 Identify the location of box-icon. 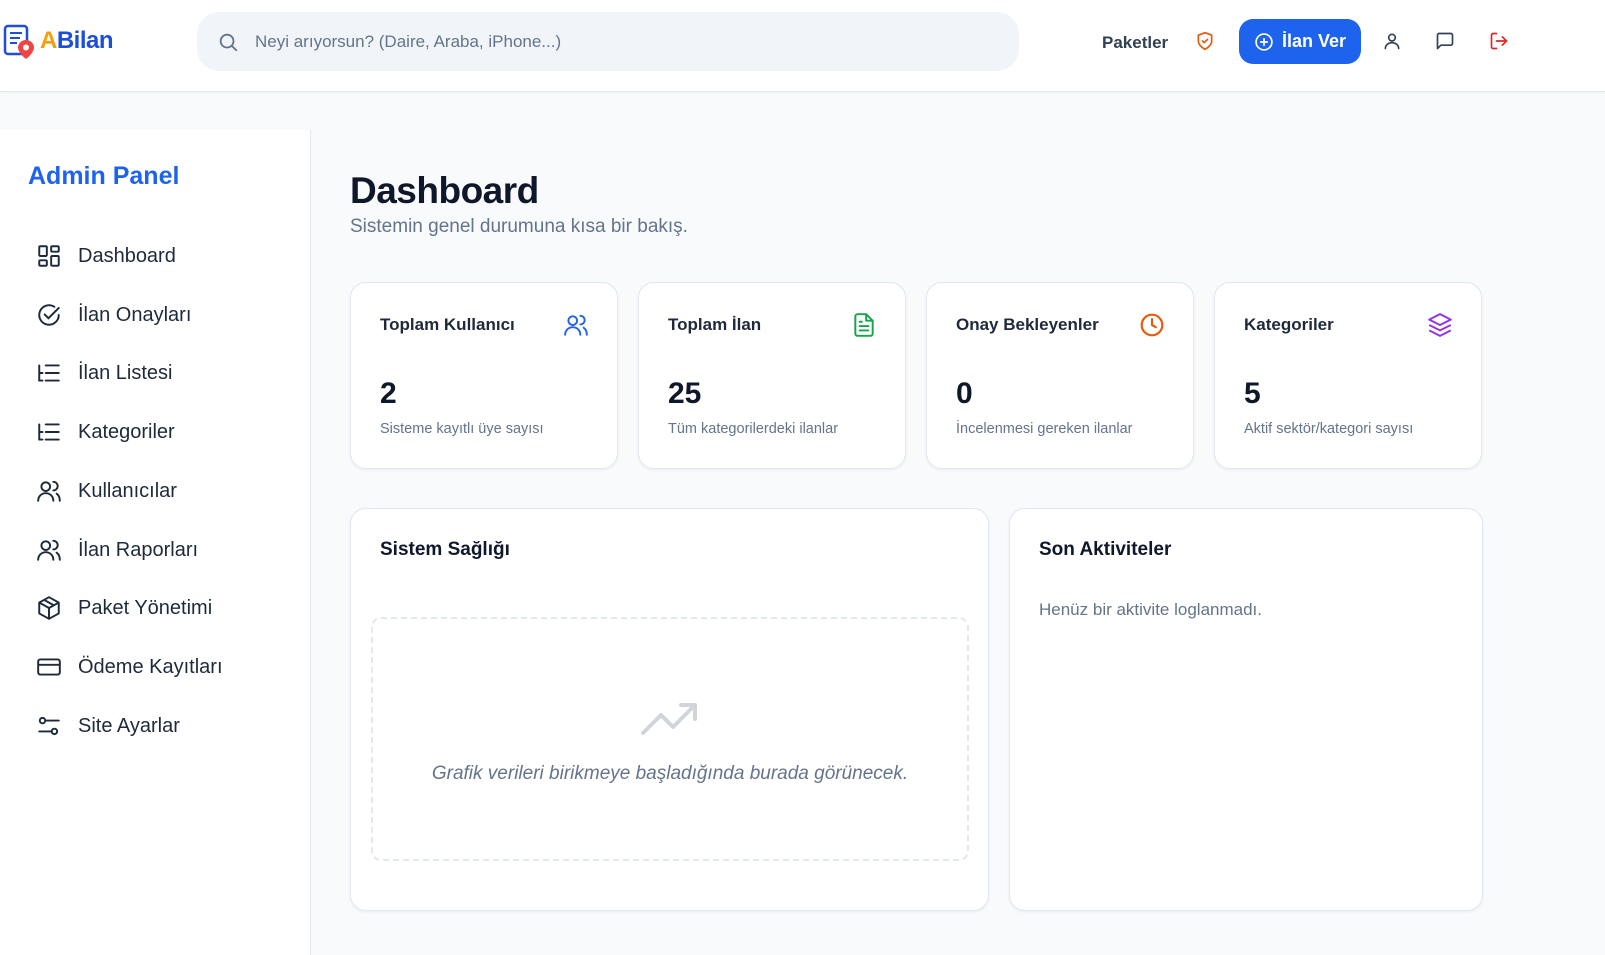
(49, 608).